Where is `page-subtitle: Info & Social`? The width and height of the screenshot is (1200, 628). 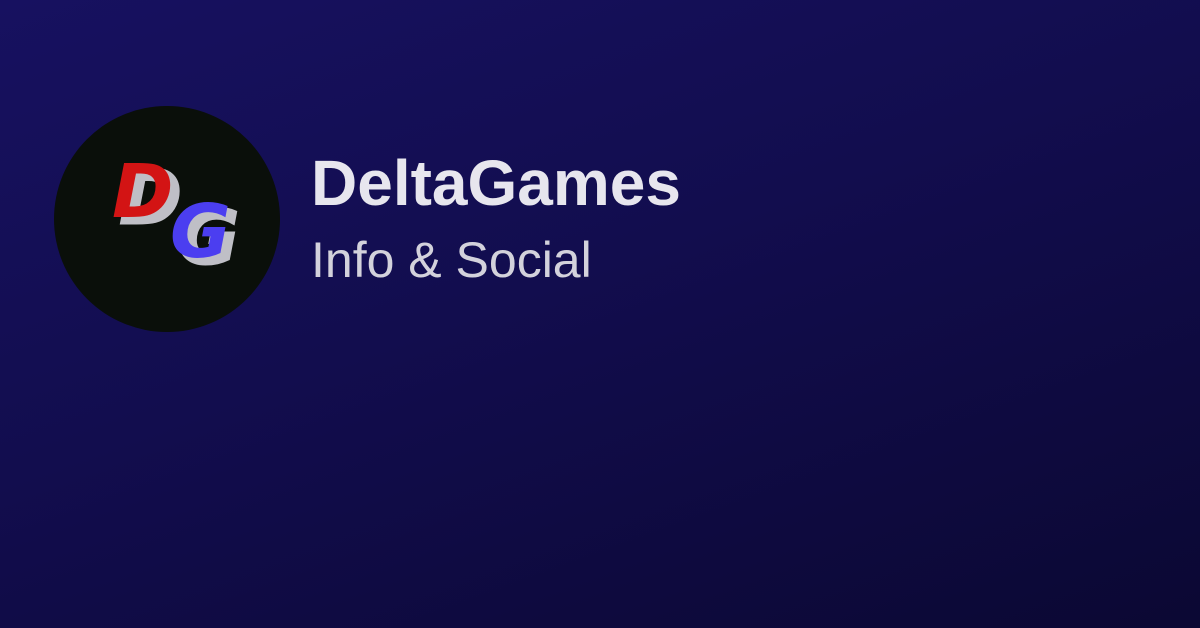 page-subtitle: Info & Social is located at coordinates (451, 260).